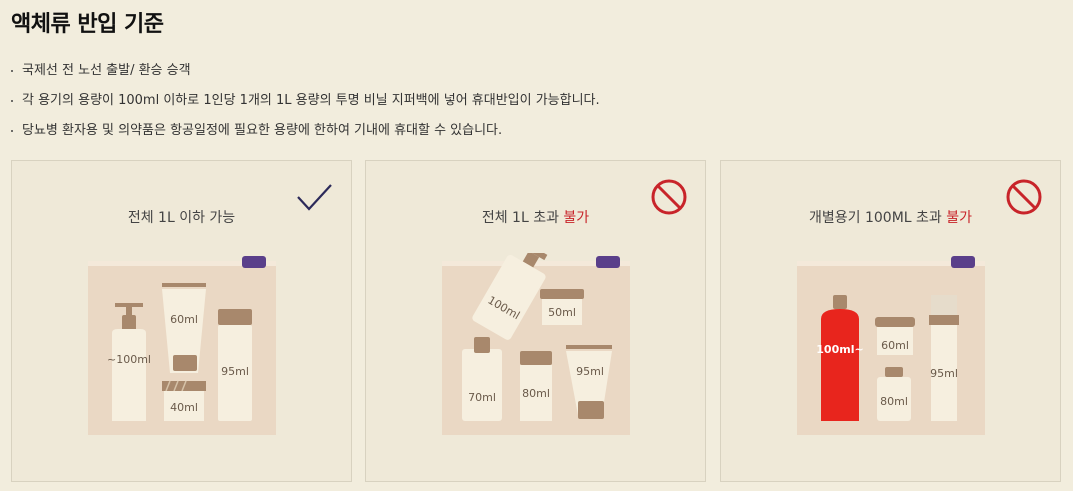  Describe the element at coordinates (562, 312) in the screenshot. I see `label-jar: 50ml` at that location.